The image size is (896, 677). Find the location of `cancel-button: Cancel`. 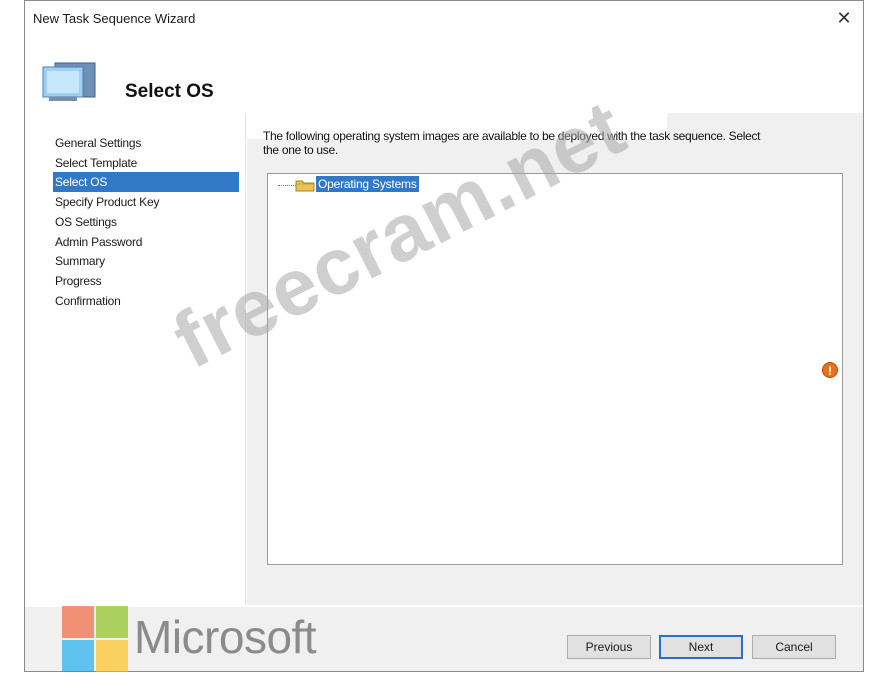

cancel-button: Cancel is located at coordinates (794, 647).